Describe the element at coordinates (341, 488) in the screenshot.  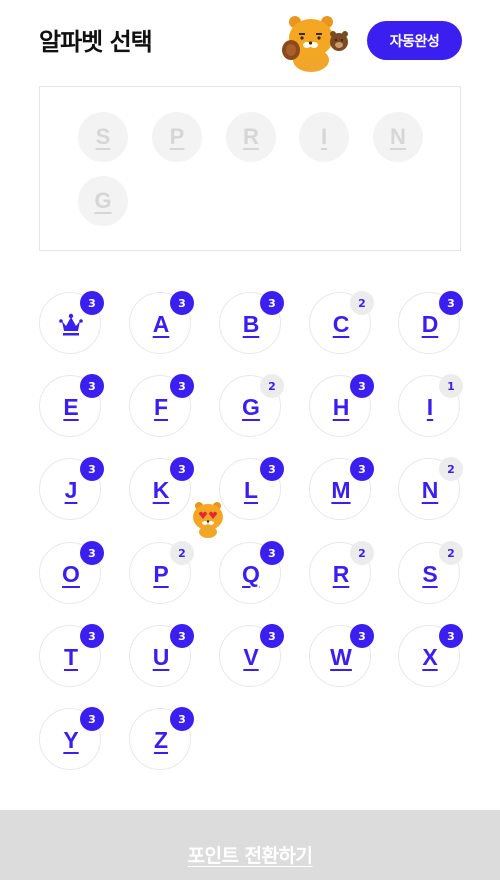
I see `key-m: M 3` at that location.